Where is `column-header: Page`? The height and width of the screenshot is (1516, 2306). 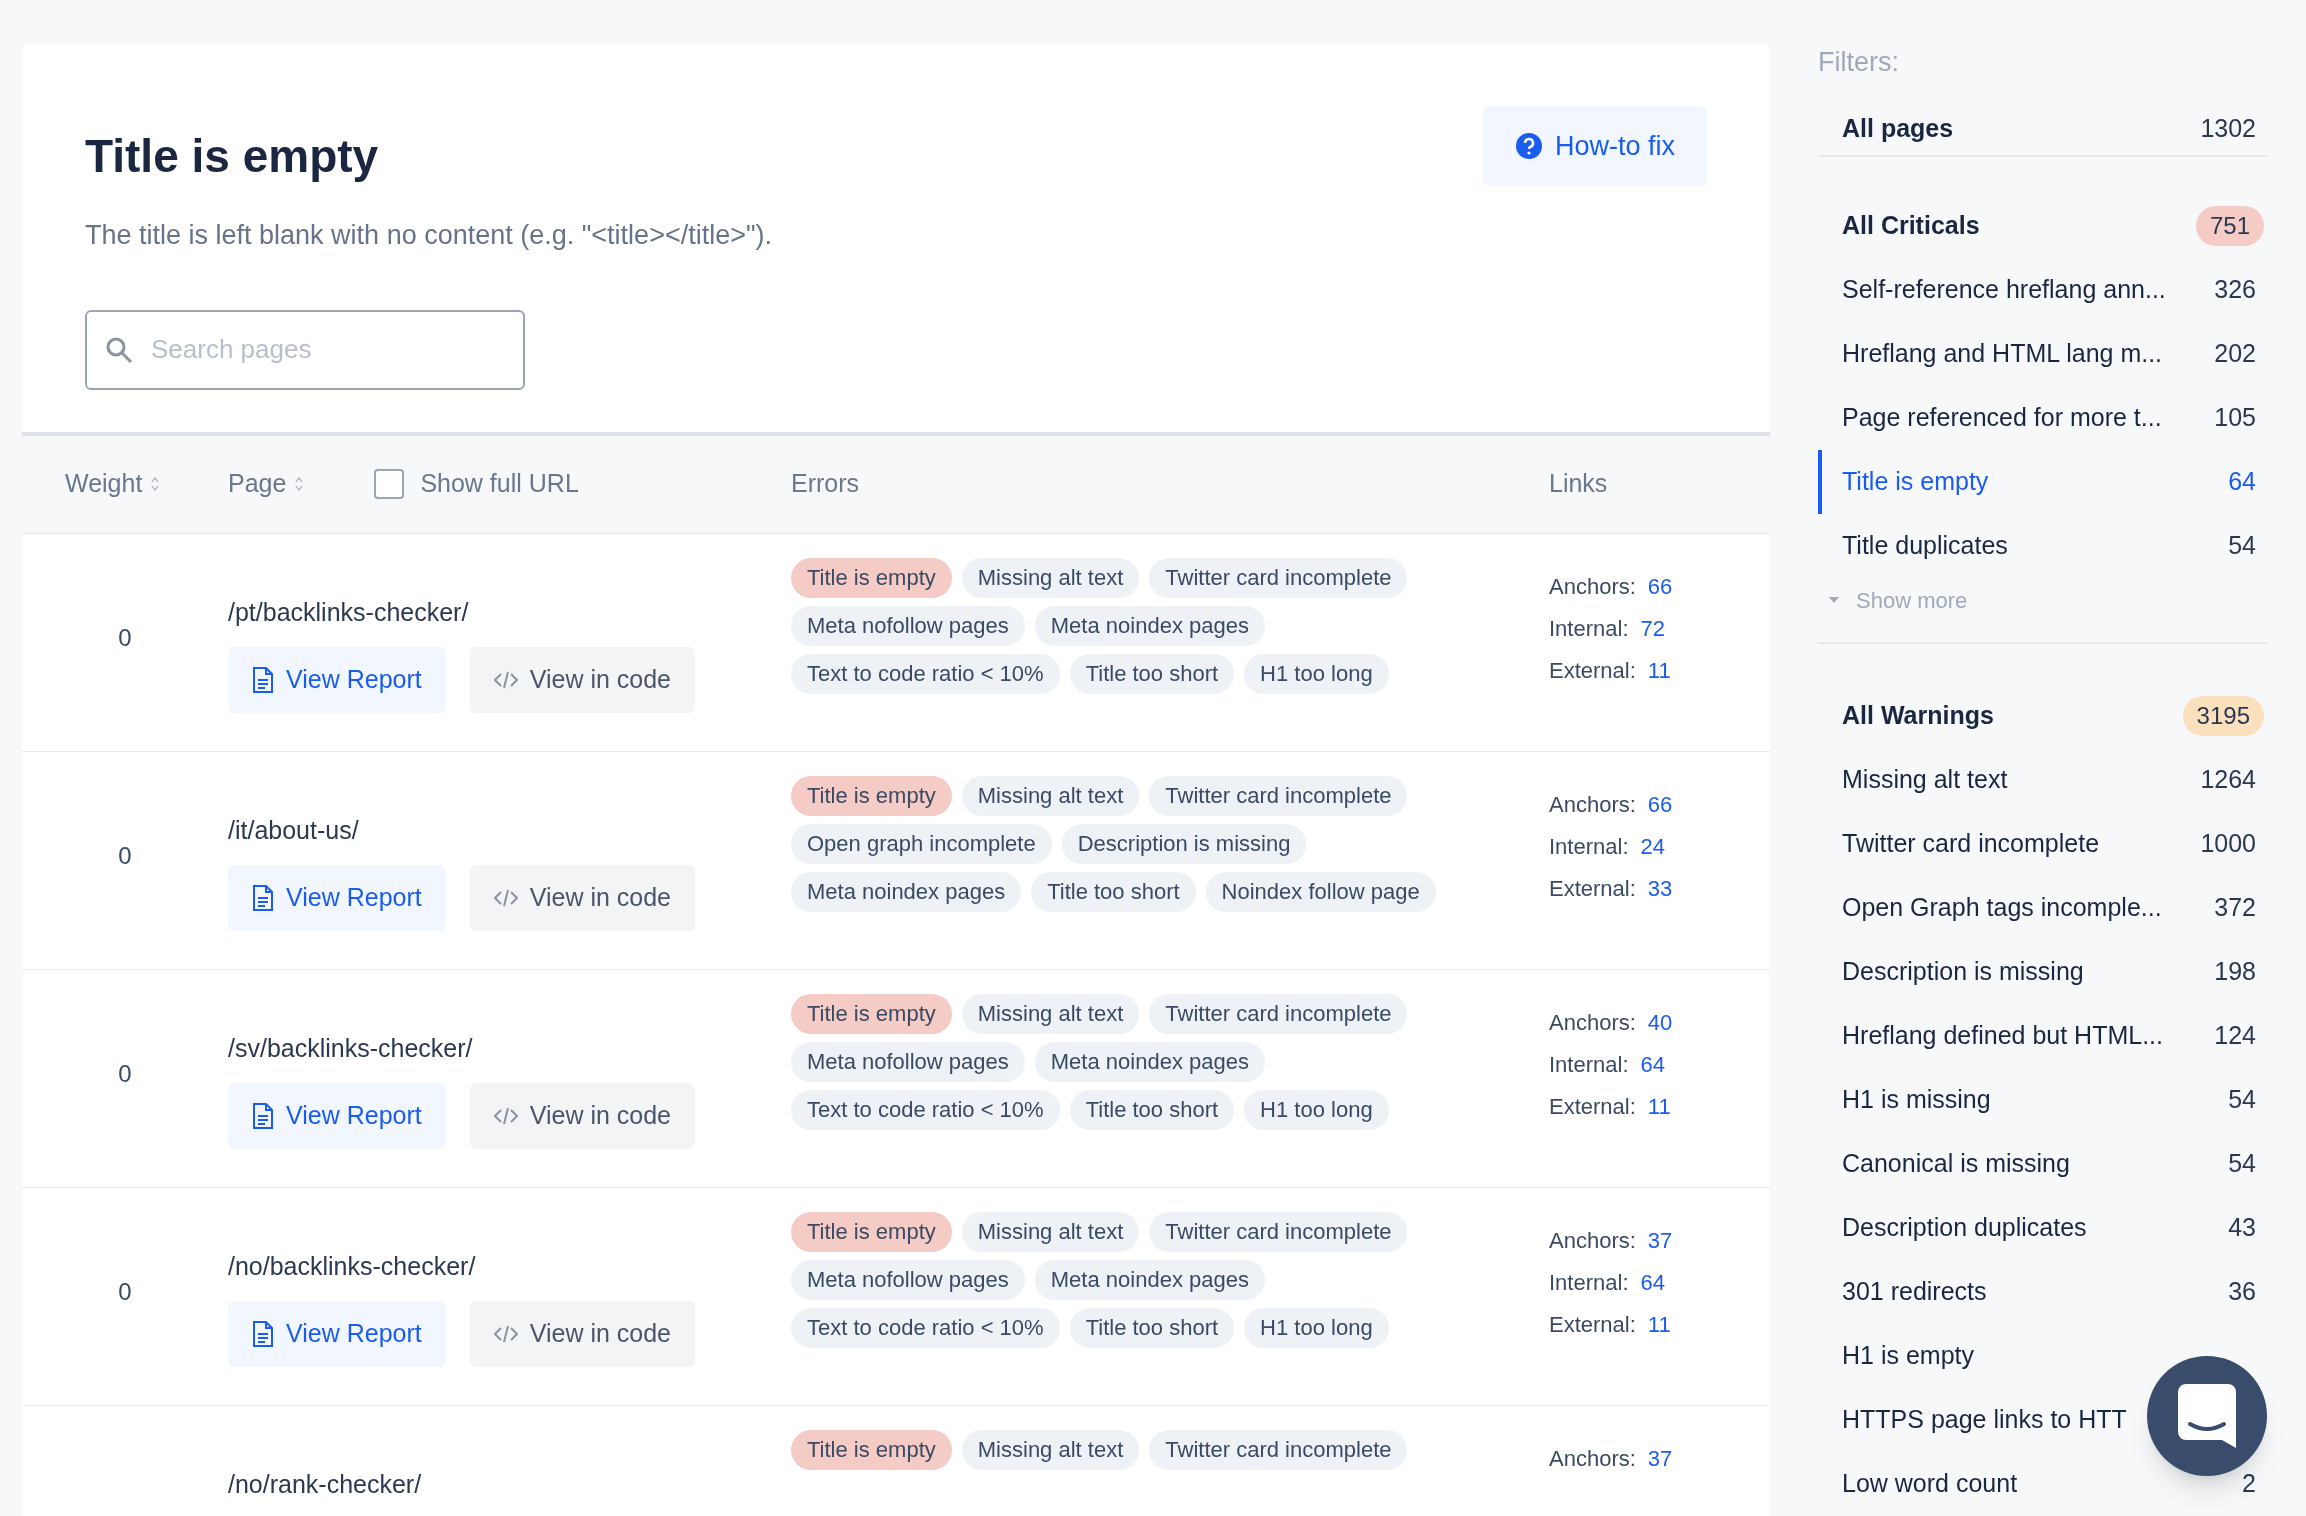
column-header: Page is located at coordinates (266, 484).